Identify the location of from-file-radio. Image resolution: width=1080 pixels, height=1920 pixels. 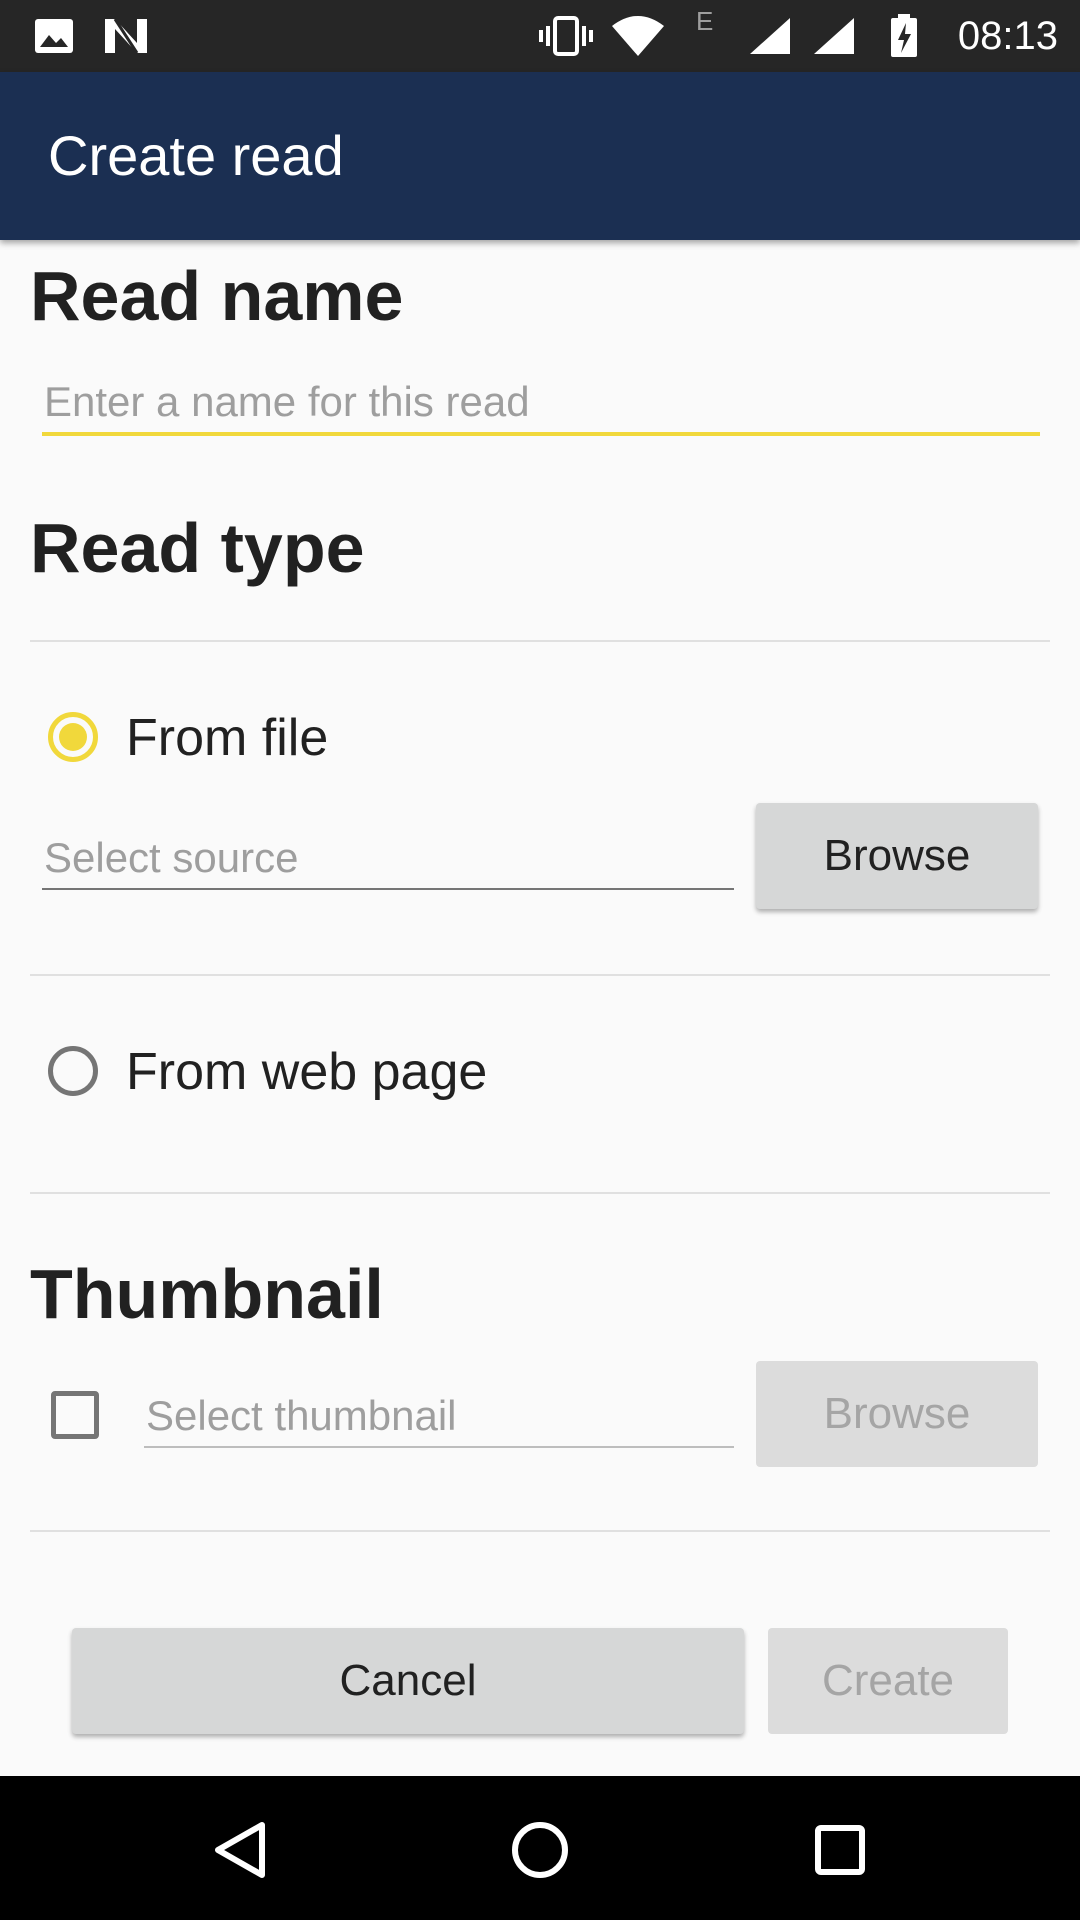
(73, 737).